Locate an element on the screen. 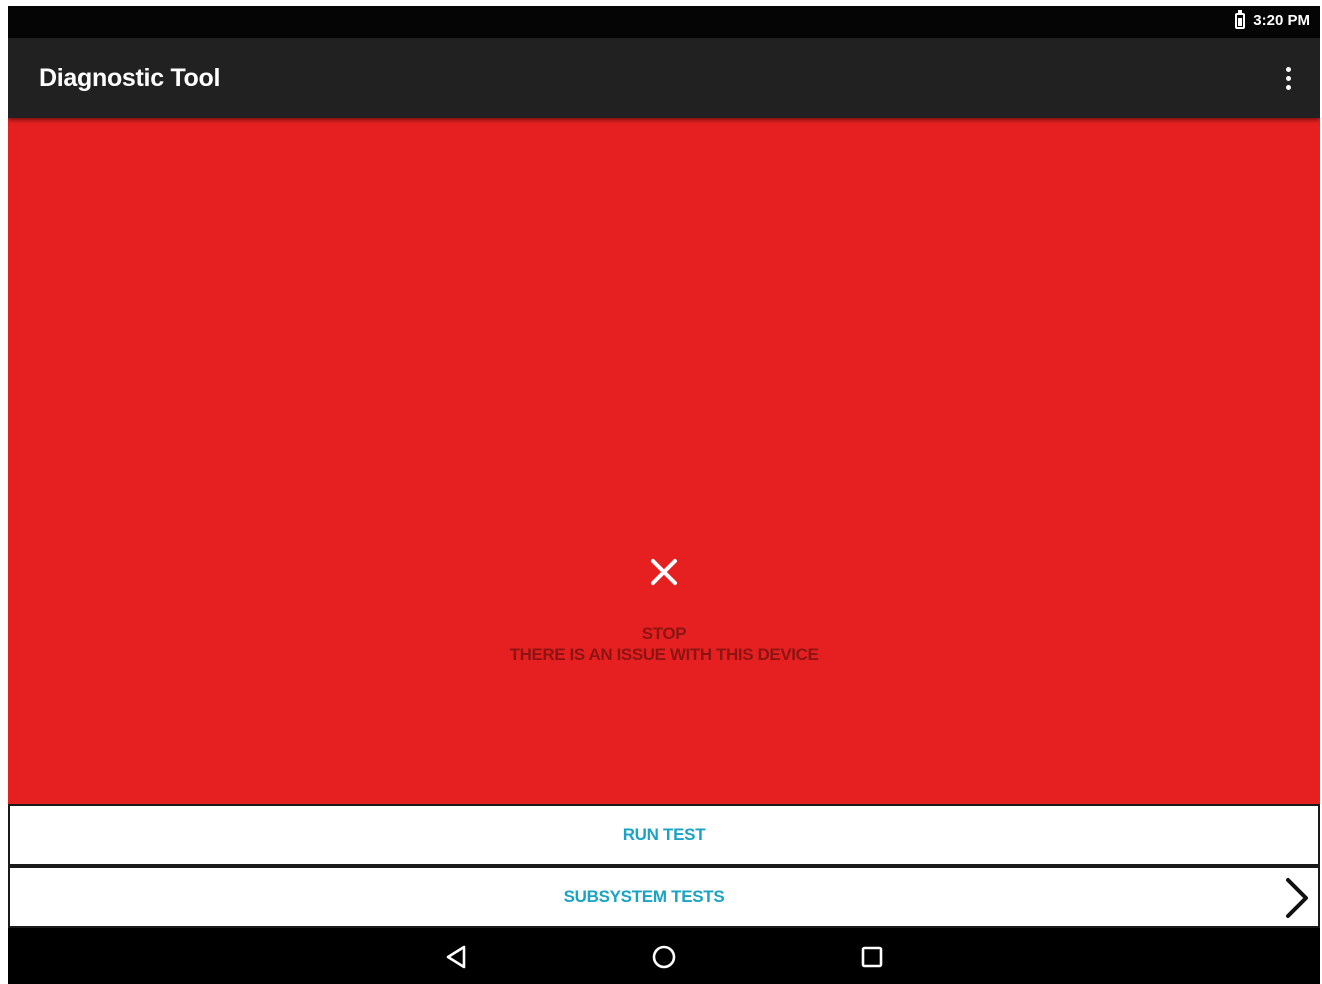 This screenshot has width=1322, height=984. status-bar: 3:20 PM is located at coordinates (664, 22).